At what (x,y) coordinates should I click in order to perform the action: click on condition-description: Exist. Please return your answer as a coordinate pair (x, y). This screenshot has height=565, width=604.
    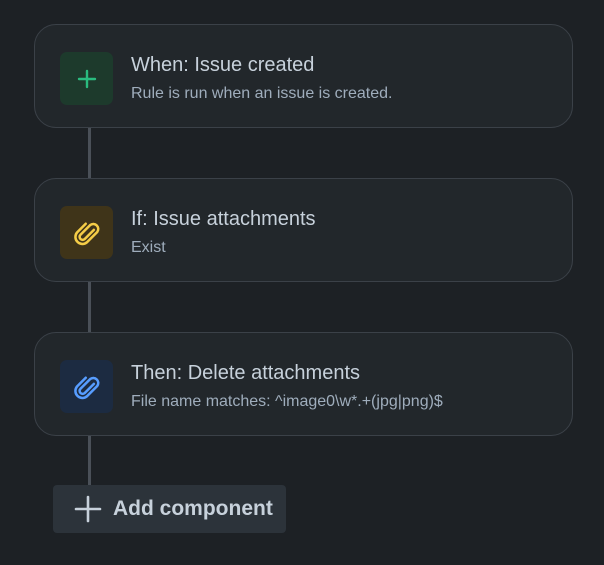
    Looking at the image, I should click on (148, 247).